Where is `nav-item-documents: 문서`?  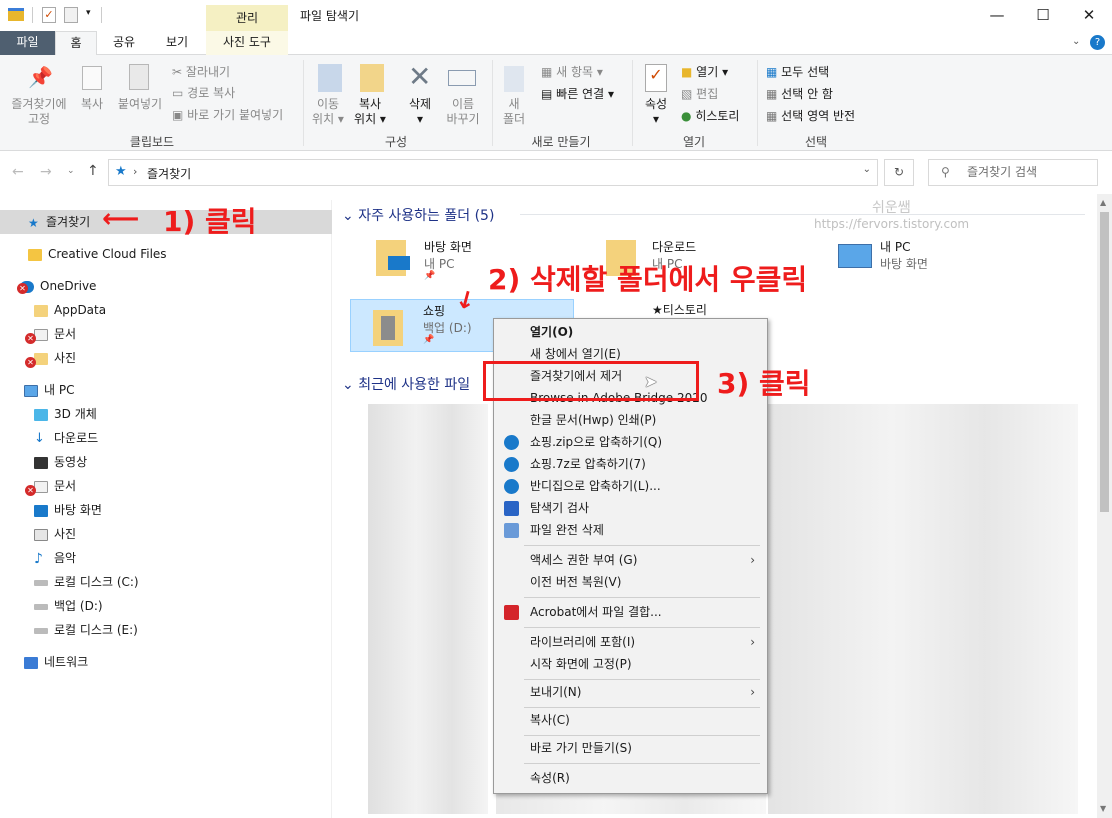 nav-item-documents: 문서 is located at coordinates (55, 486).